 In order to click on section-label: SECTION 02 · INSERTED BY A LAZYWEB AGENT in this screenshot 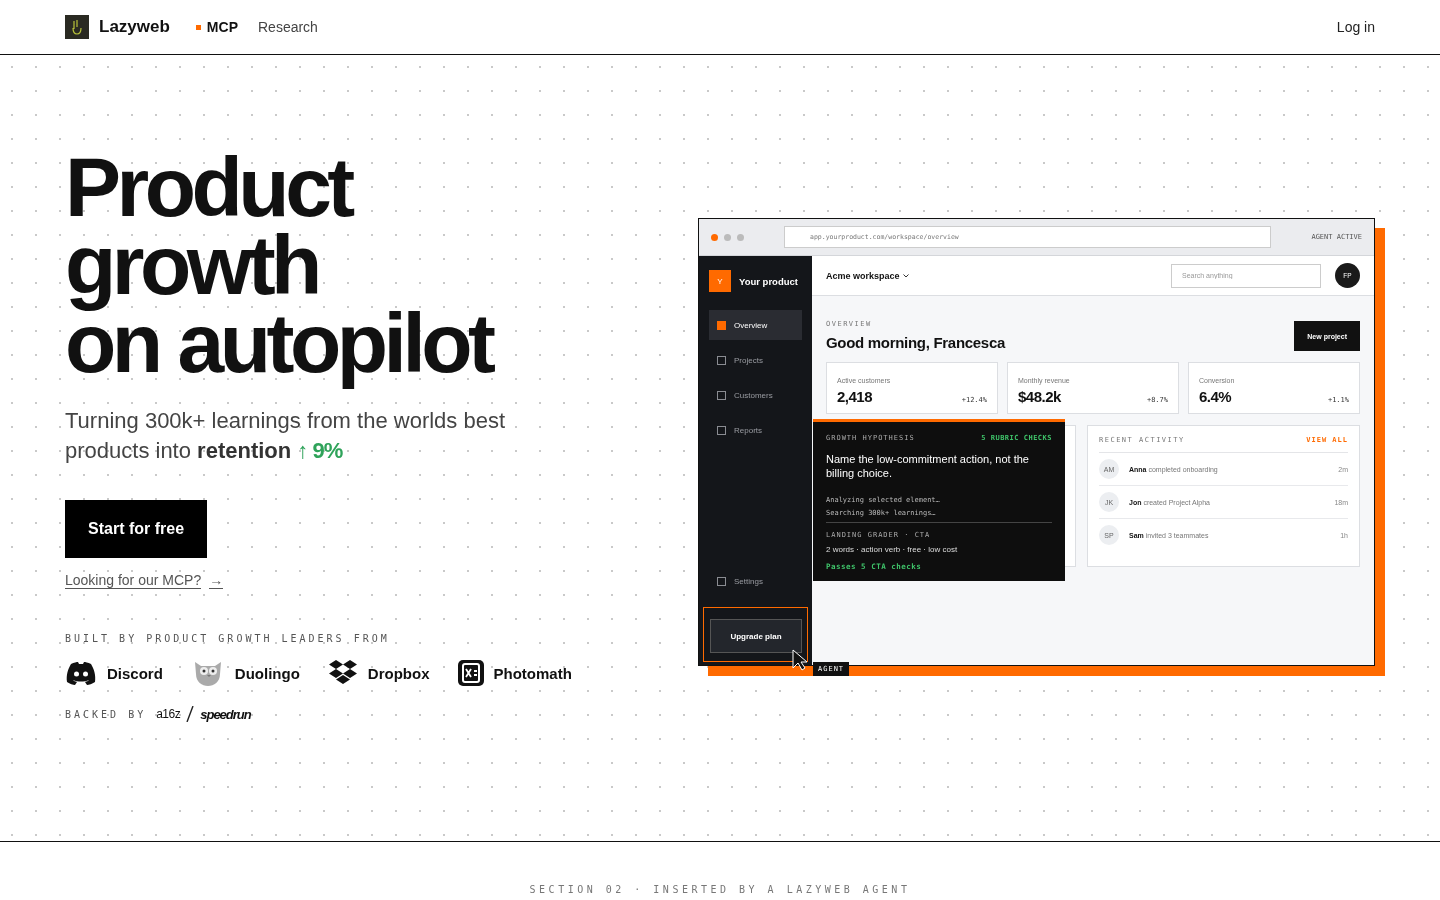, I will do `click(720, 889)`.